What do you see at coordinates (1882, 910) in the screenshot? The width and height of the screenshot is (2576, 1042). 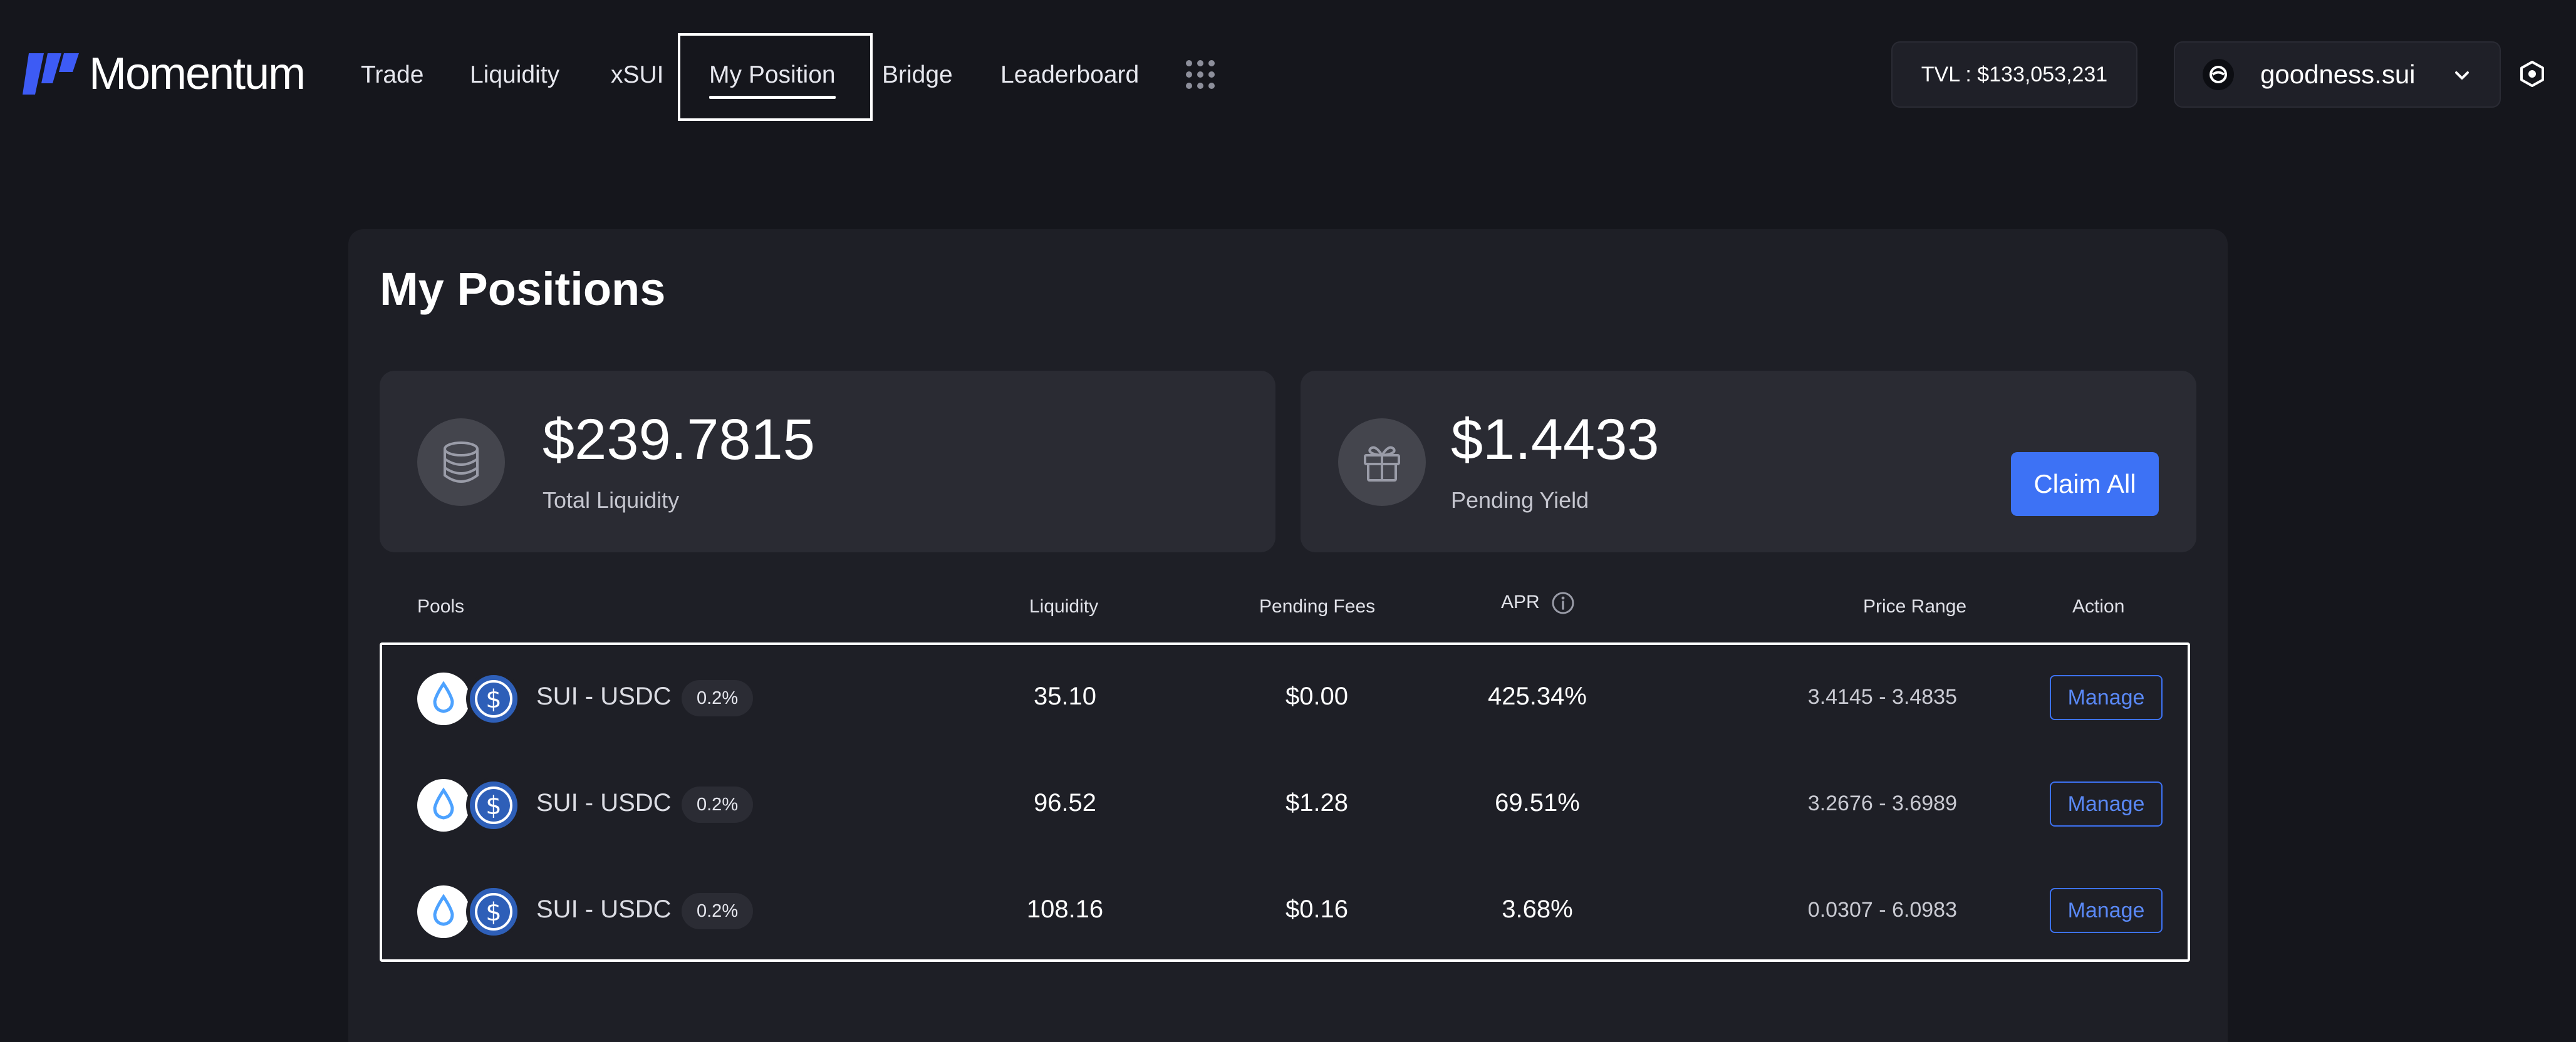 I see `price-range-cell: 0.0307 - 6.0983` at bounding box center [1882, 910].